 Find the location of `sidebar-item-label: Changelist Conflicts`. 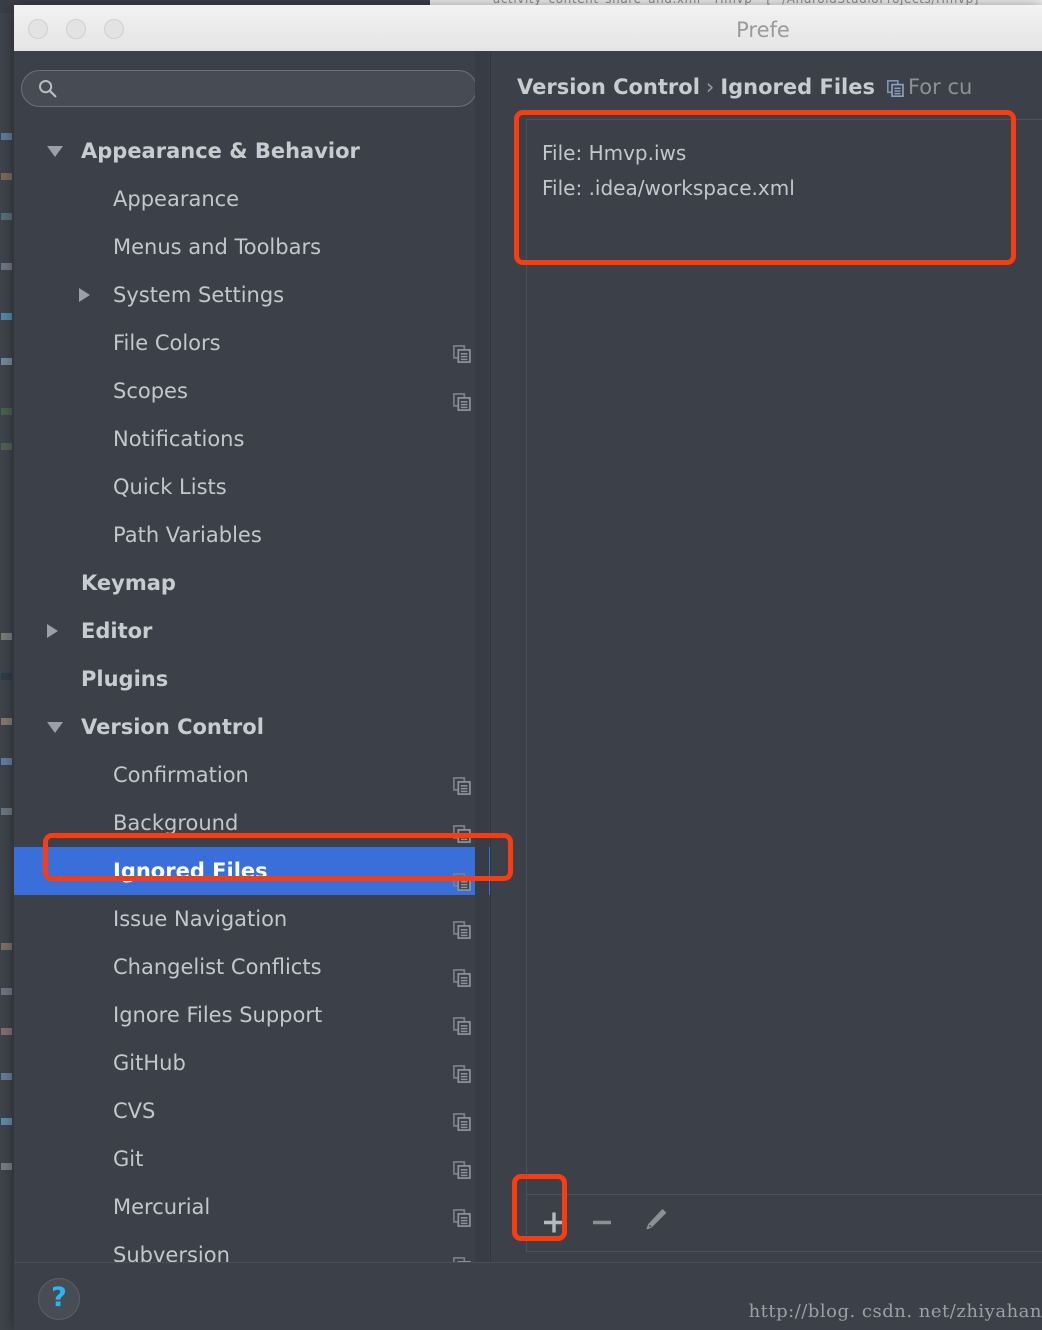

sidebar-item-label: Changelist Conflicts is located at coordinates (217, 967).